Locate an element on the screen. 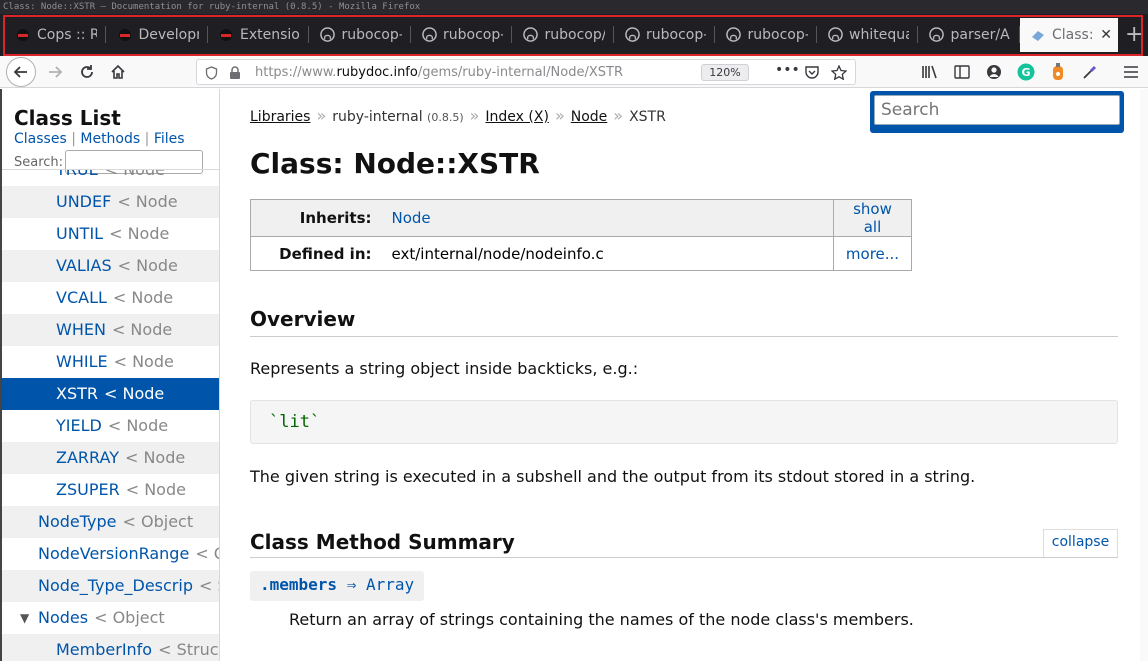 This screenshot has height=661, width=1148. library-icon is located at coordinates (930, 72).